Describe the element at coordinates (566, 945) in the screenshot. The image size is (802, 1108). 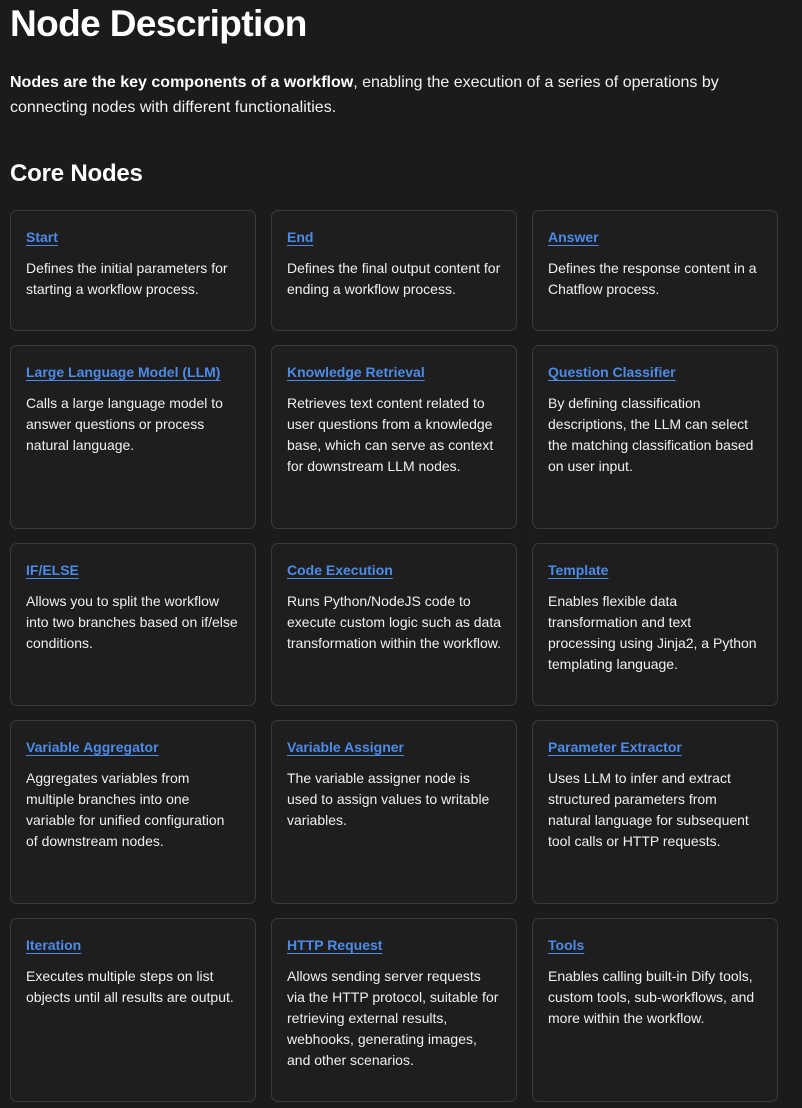
I see `card-link-tools: Tools` at that location.